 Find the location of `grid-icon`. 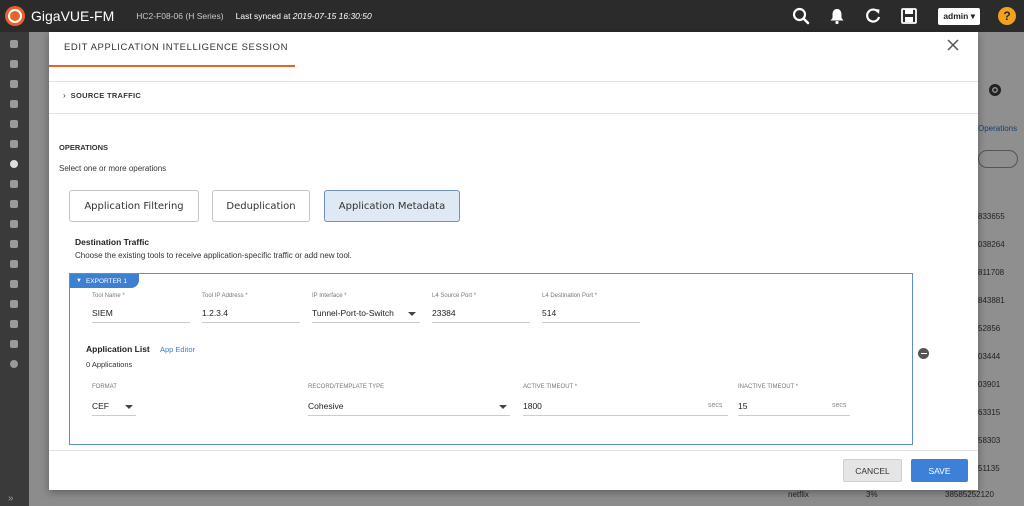

grid-icon is located at coordinates (14, 224).